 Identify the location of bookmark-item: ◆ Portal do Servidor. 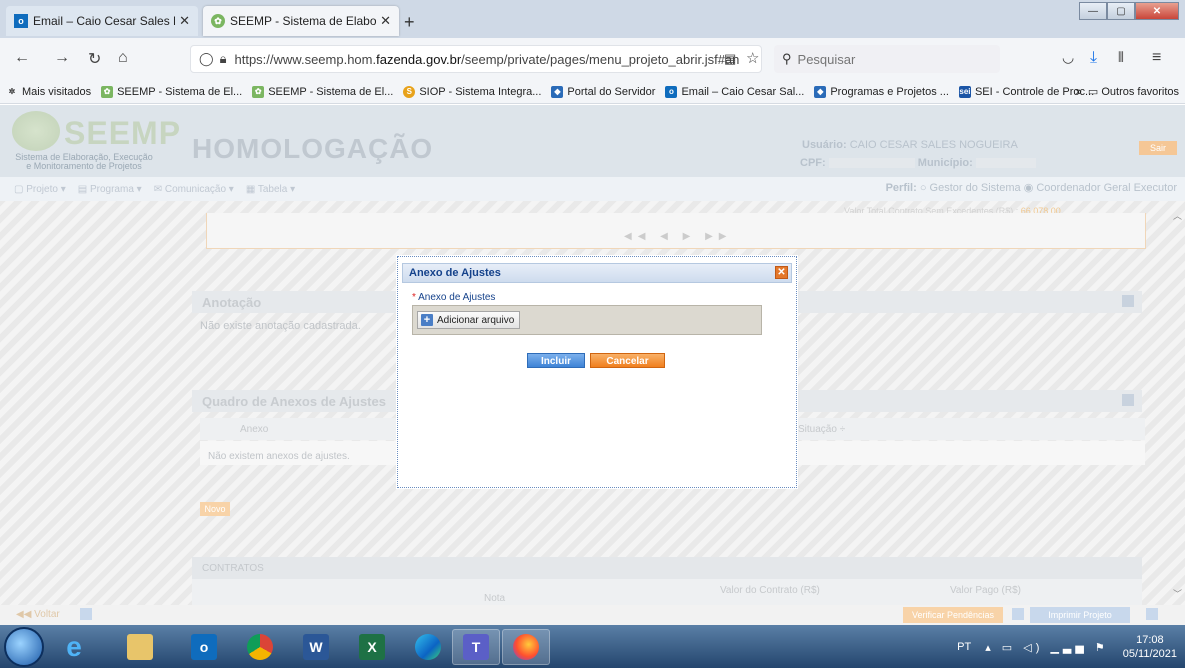
(603, 91).